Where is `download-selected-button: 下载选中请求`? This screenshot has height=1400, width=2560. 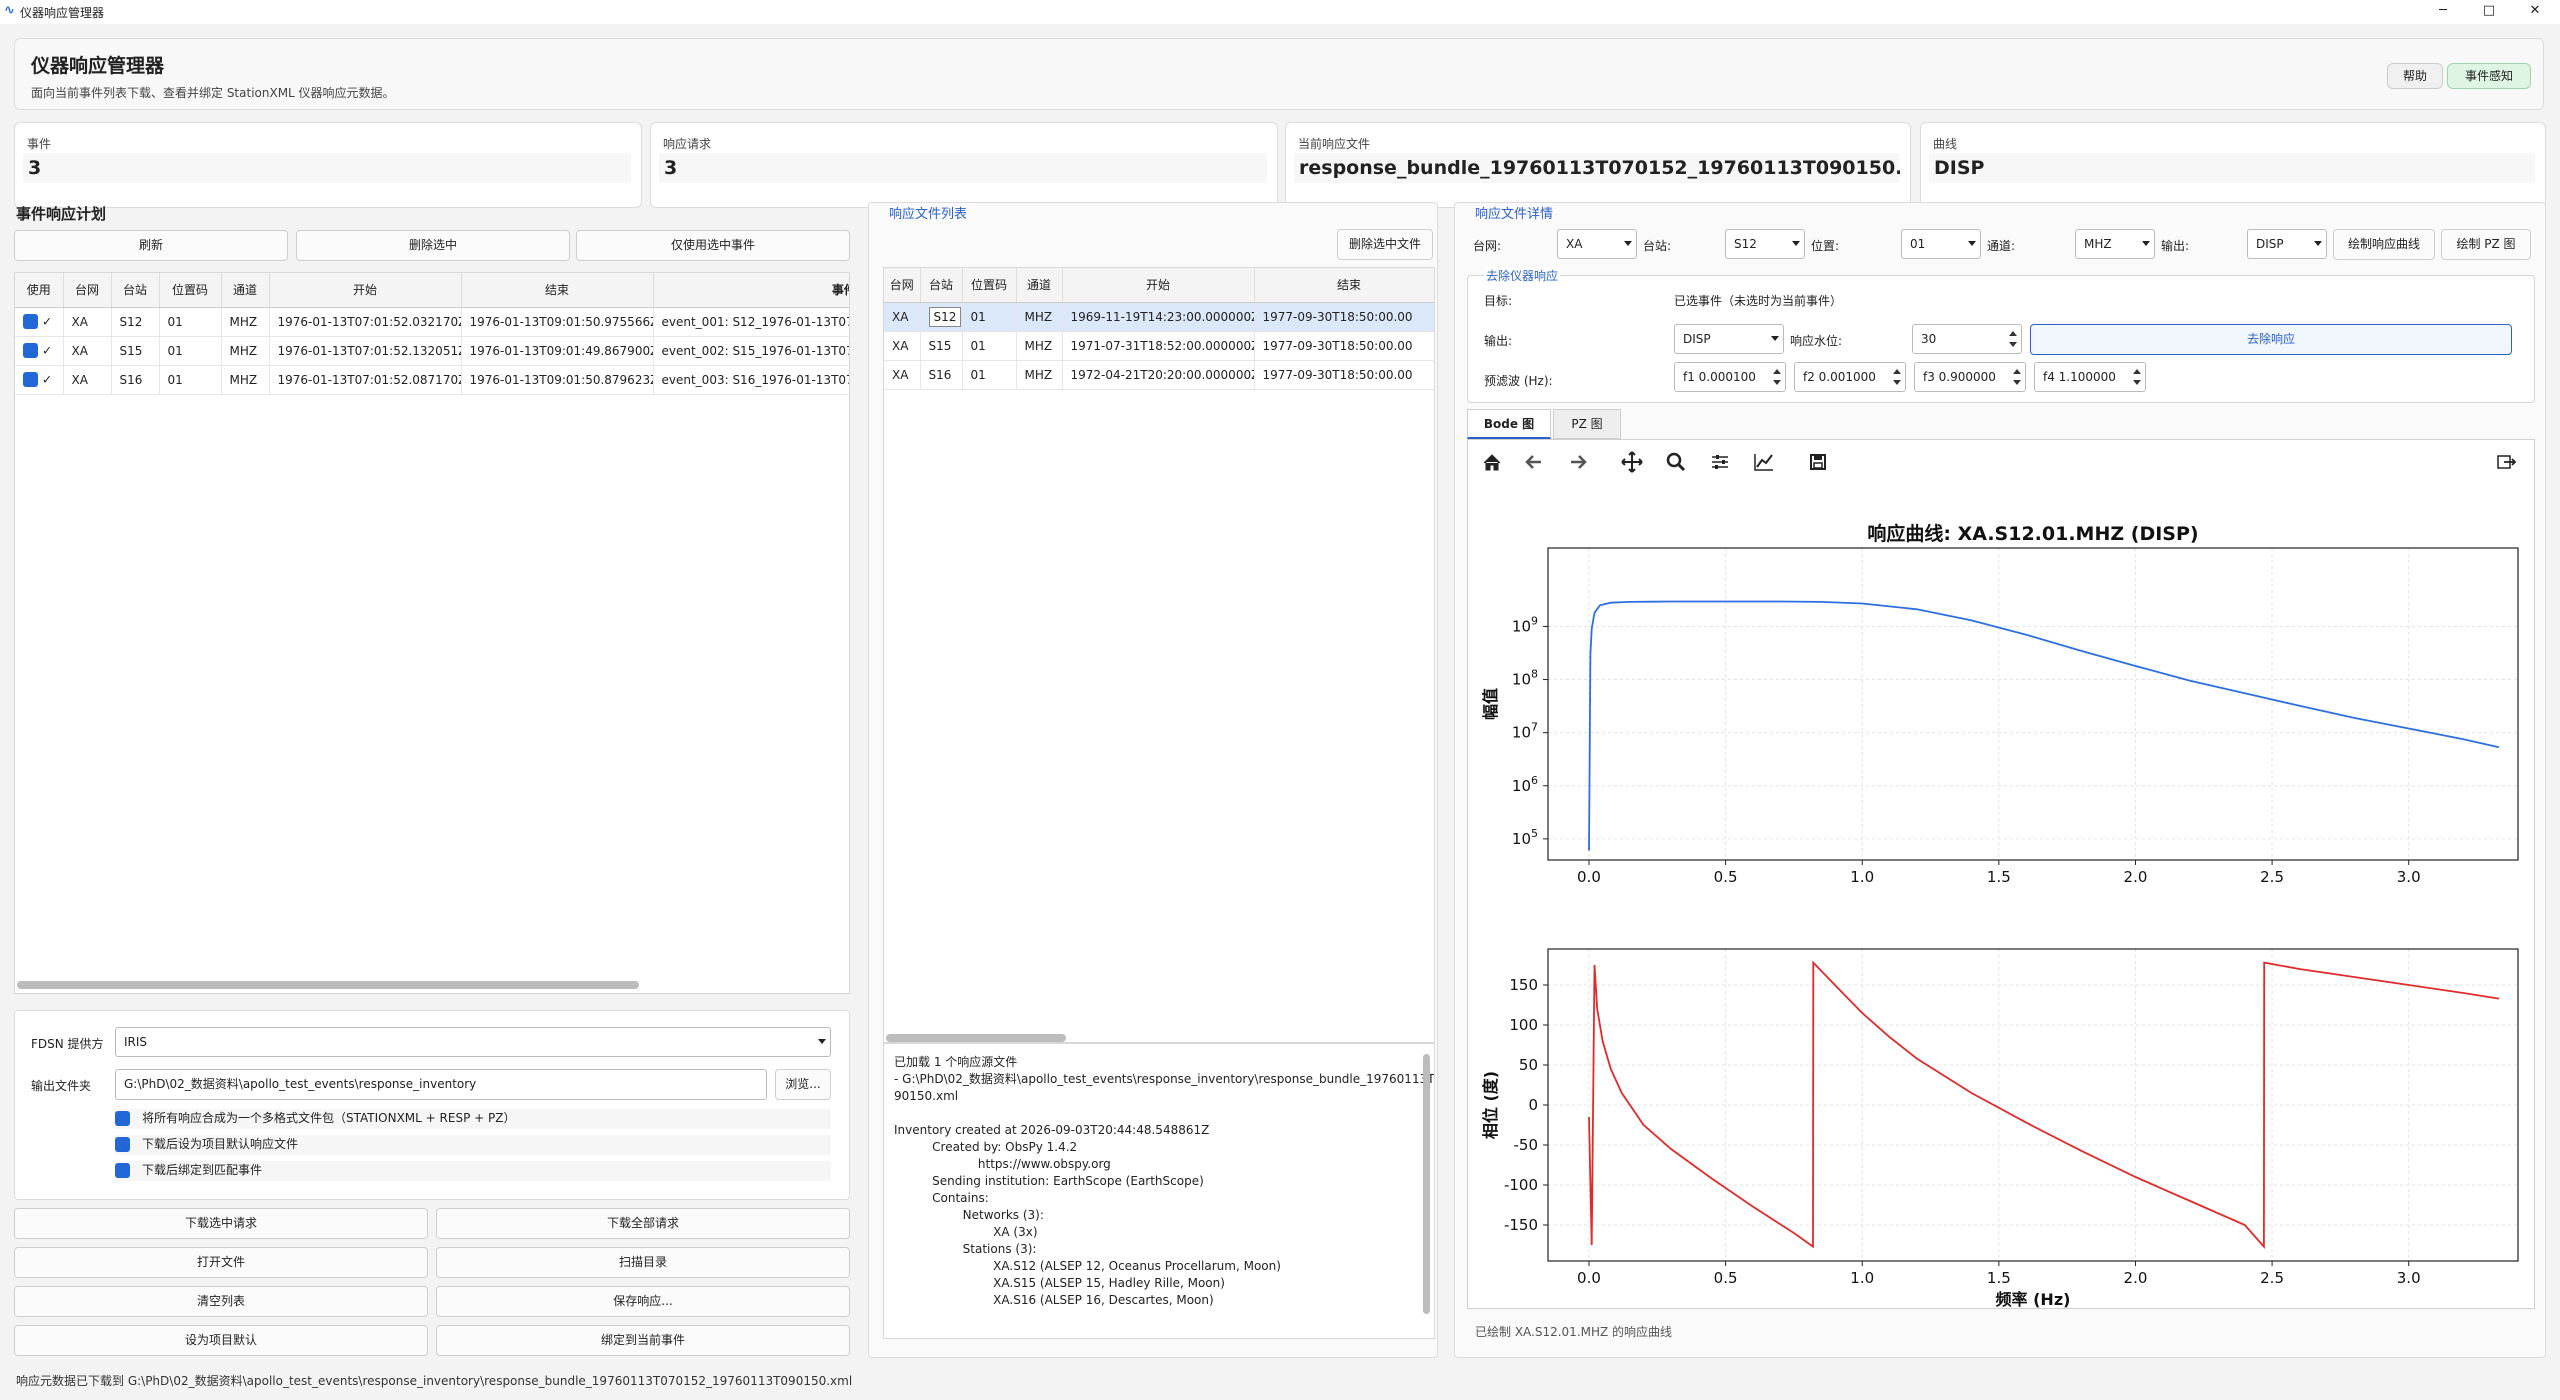 download-selected-button: 下载选中请求 is located at coordinates (221, 1223).